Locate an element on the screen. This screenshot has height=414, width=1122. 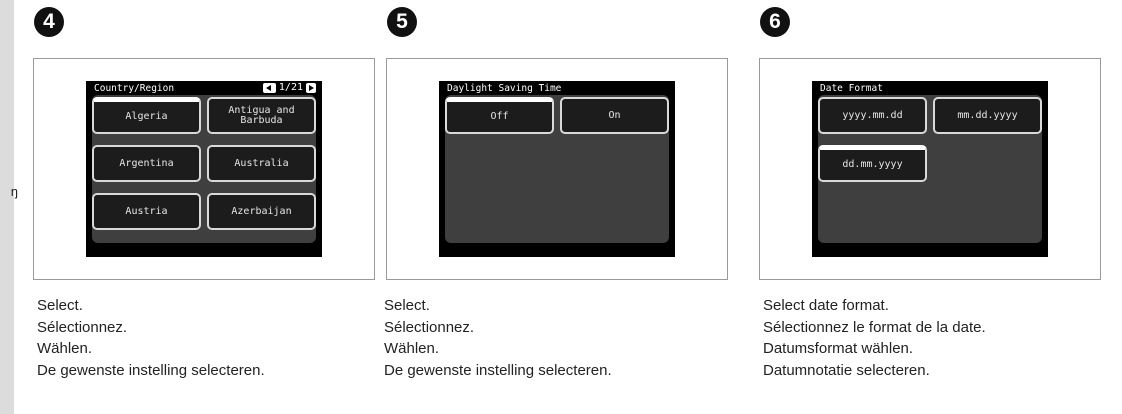
side-tab: ŋ is located at coordinates (9, 207).